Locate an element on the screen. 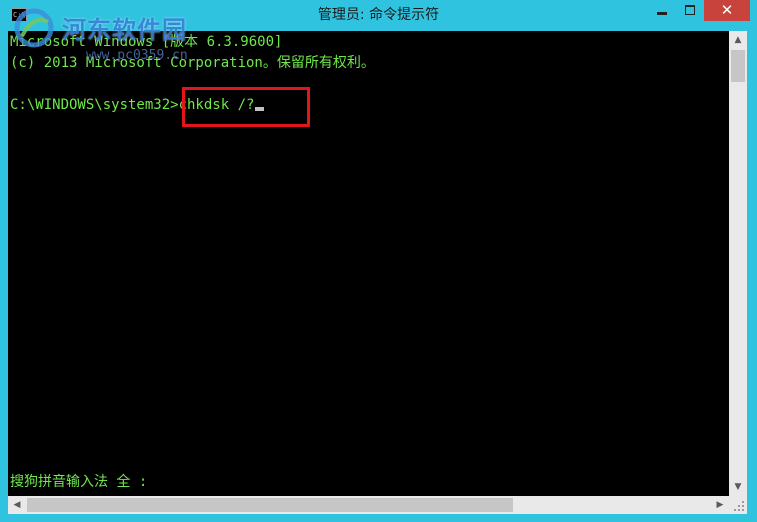 Image resolution: width=757 pixels, height=522 pixels. horizontal-scrollbar: ◀ ▶ is located at coordinates (368, 505).